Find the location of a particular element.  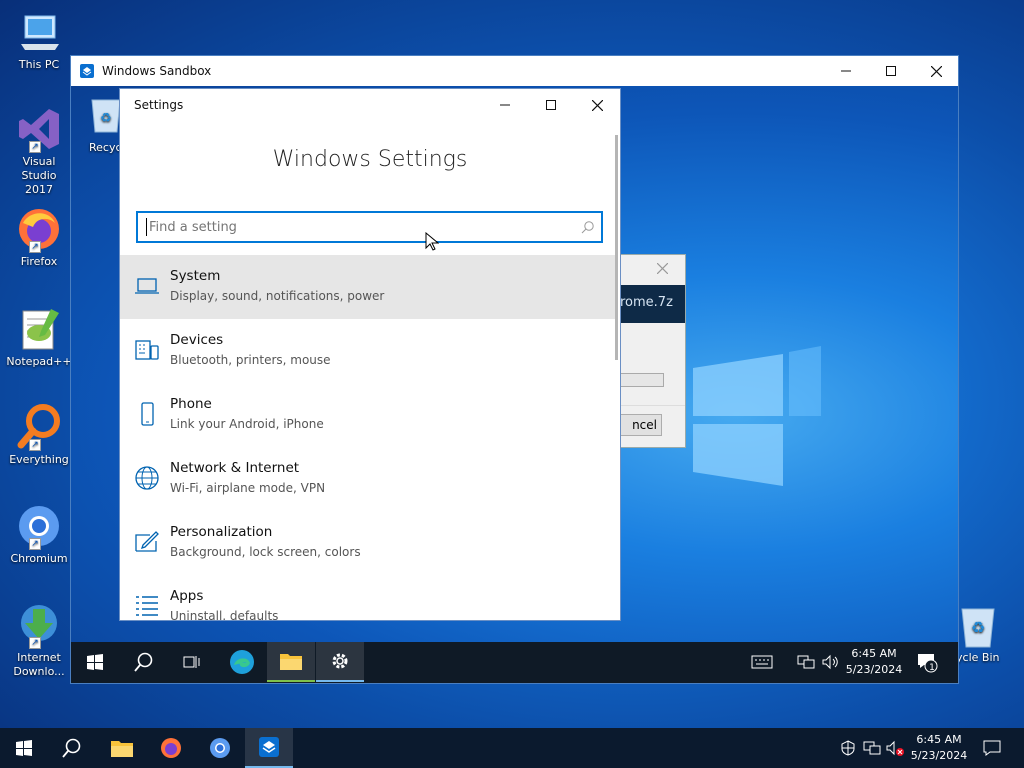

chromium-icon is located at coordinates (220, 748).